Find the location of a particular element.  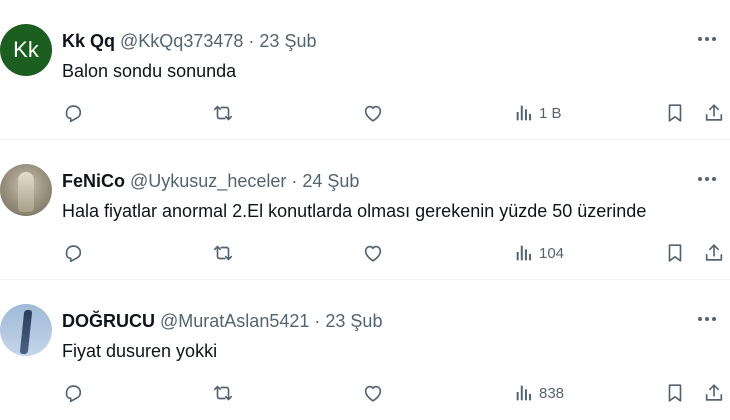

user-handle: @KkQq373478 is located at coordinates (181, 41).